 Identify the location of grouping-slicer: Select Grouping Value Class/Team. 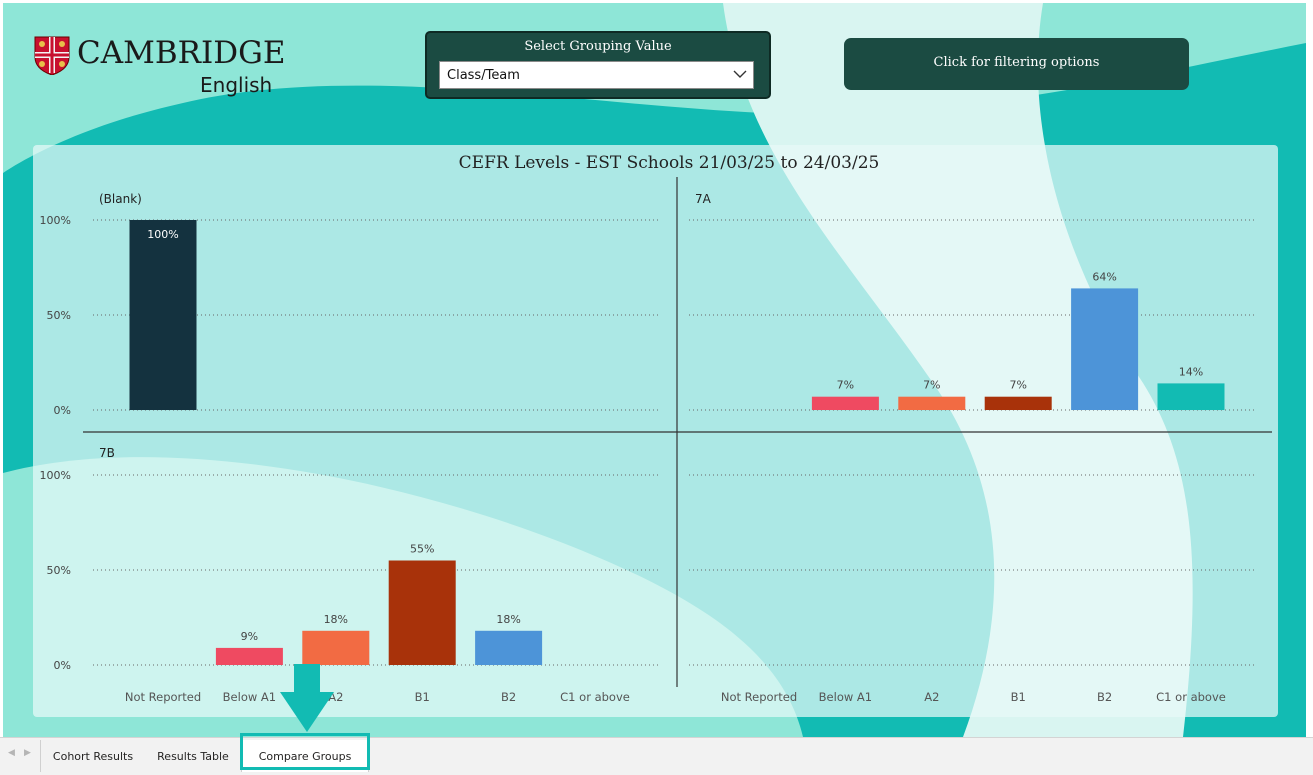
(598, 65).